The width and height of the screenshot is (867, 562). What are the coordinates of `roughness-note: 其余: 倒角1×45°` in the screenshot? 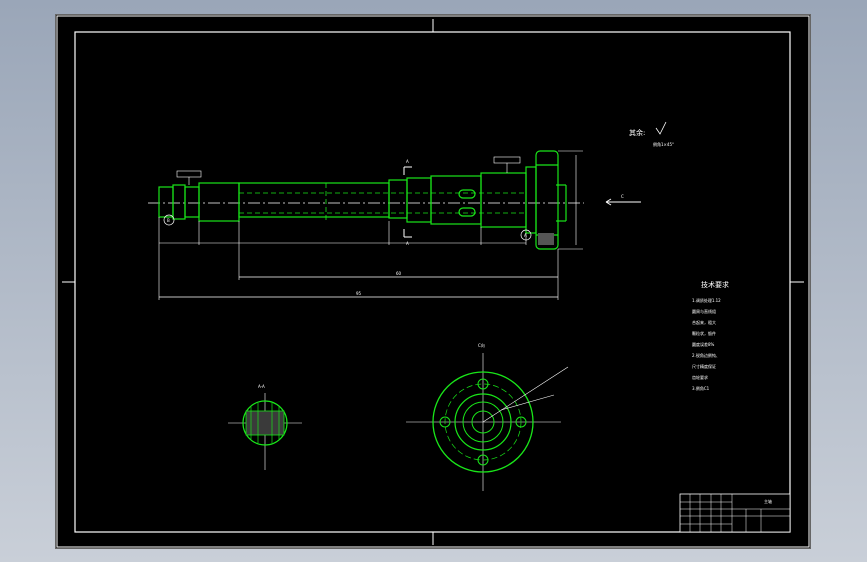 It's located at (651, 134).